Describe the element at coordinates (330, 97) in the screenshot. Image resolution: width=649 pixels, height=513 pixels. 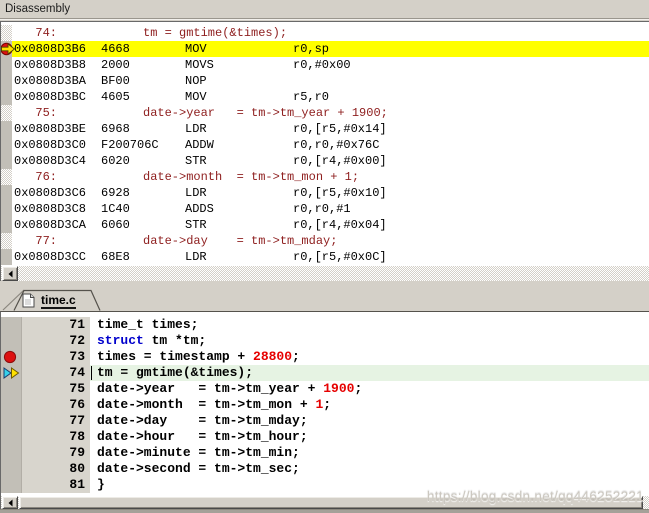
I see `disasm-row-text: 0x0808D3BC 4605 MOV r5,r0` at that location.